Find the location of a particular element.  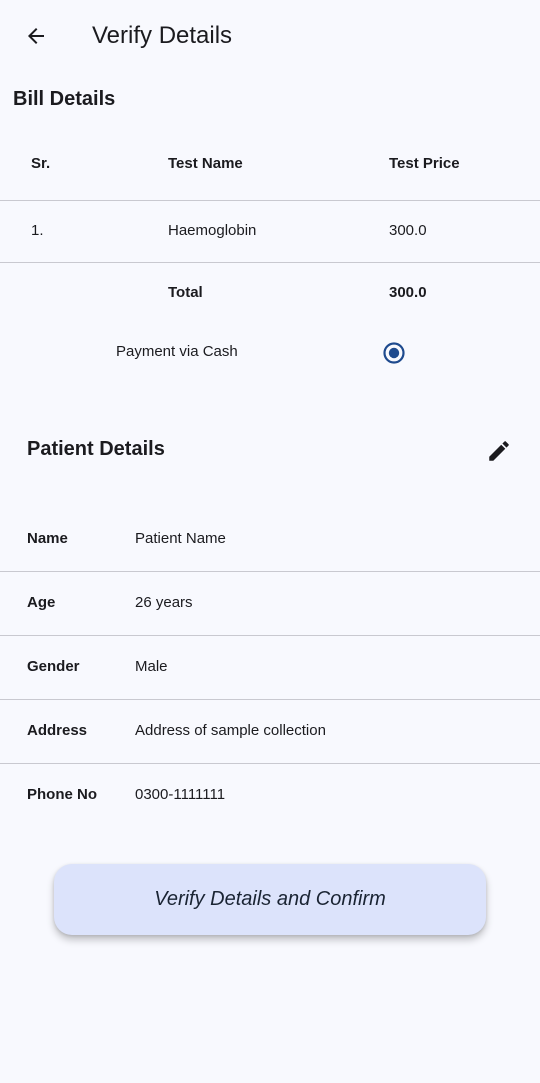

header-test-price: Test Price is located at coordinates (424, 163).